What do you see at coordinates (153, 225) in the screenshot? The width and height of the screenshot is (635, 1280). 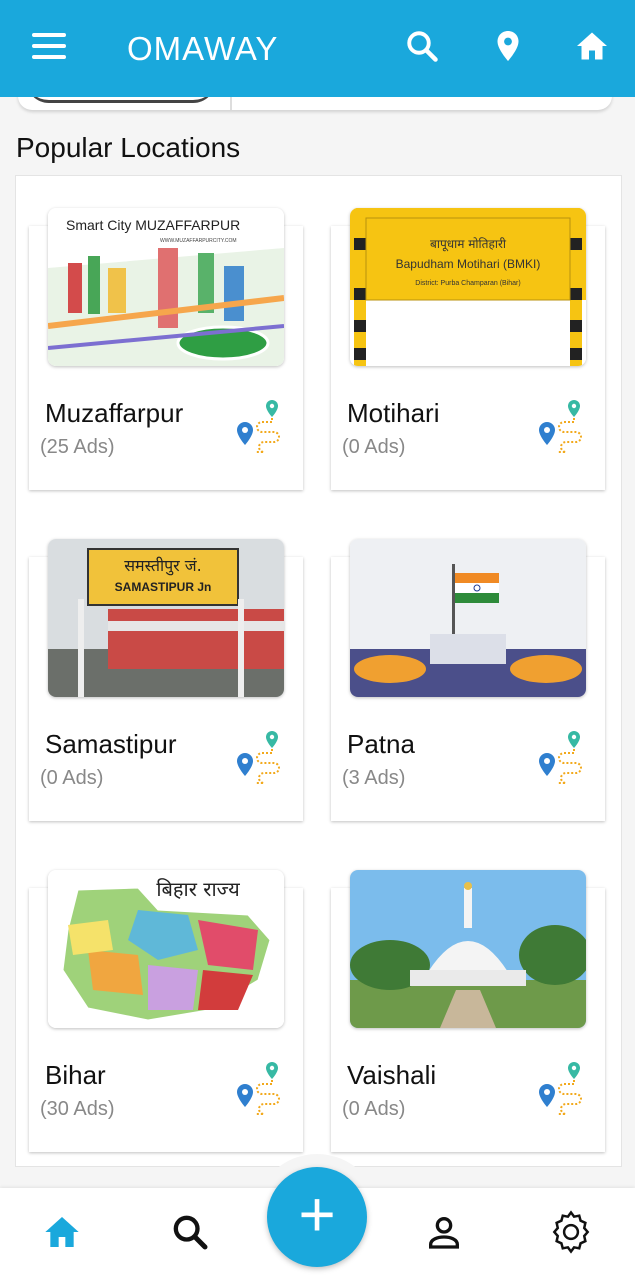 I see `banner-text: Smart City MUZAFFARPUR` at bounding box center [153, 225].